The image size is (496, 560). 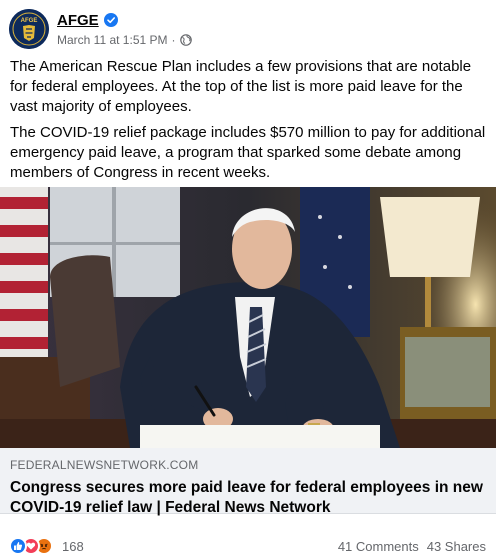 I want to click on afge-logo: AFGE, so click(x=29, y=29).